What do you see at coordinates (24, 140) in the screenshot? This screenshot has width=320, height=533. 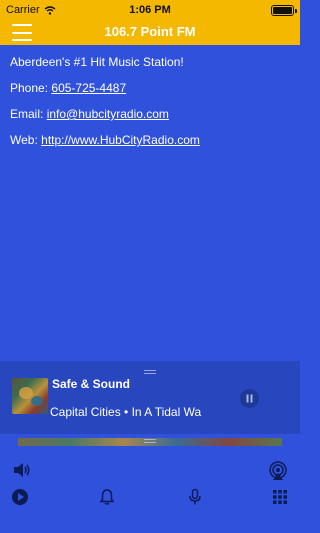 I see `web-label: Web:` at bounding box center [24, 140].